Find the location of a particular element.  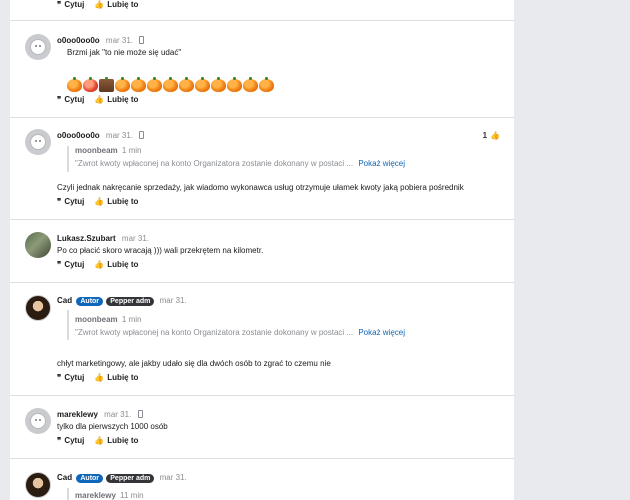

quote-time: 1 min is located at coordinates (131, 150).